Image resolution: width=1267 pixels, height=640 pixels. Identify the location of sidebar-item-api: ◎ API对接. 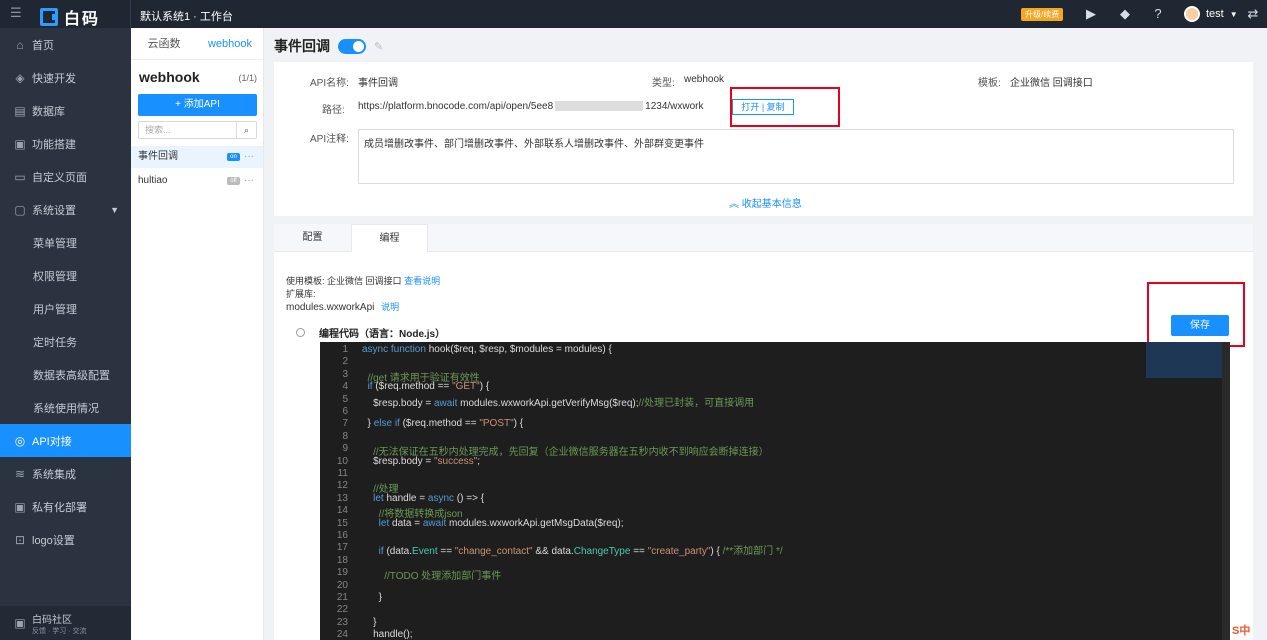
(65, 440).